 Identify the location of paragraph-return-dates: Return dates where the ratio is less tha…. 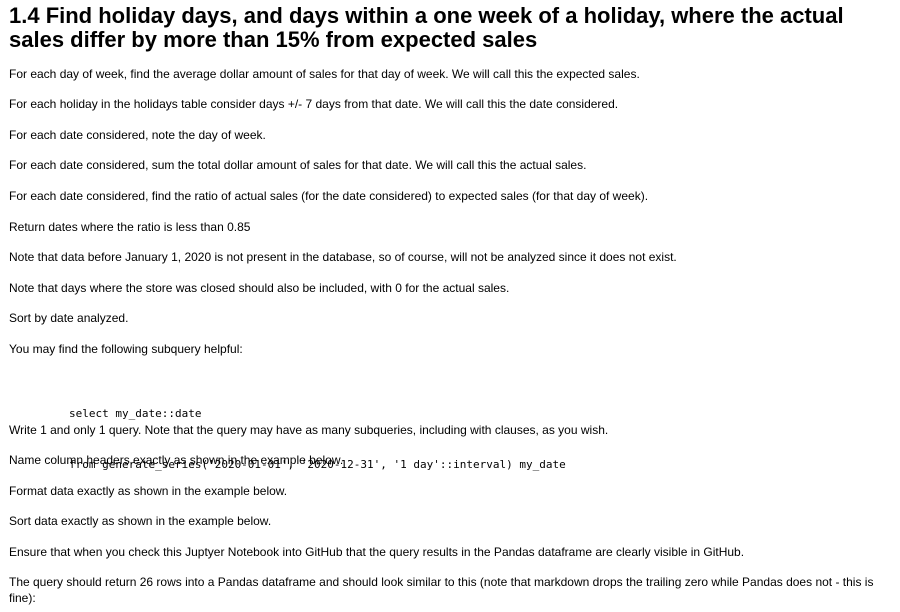
(130, 227).